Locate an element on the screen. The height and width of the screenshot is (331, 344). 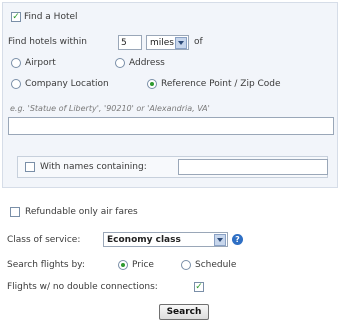
radio-company-location is located at coordinates (16, 84).